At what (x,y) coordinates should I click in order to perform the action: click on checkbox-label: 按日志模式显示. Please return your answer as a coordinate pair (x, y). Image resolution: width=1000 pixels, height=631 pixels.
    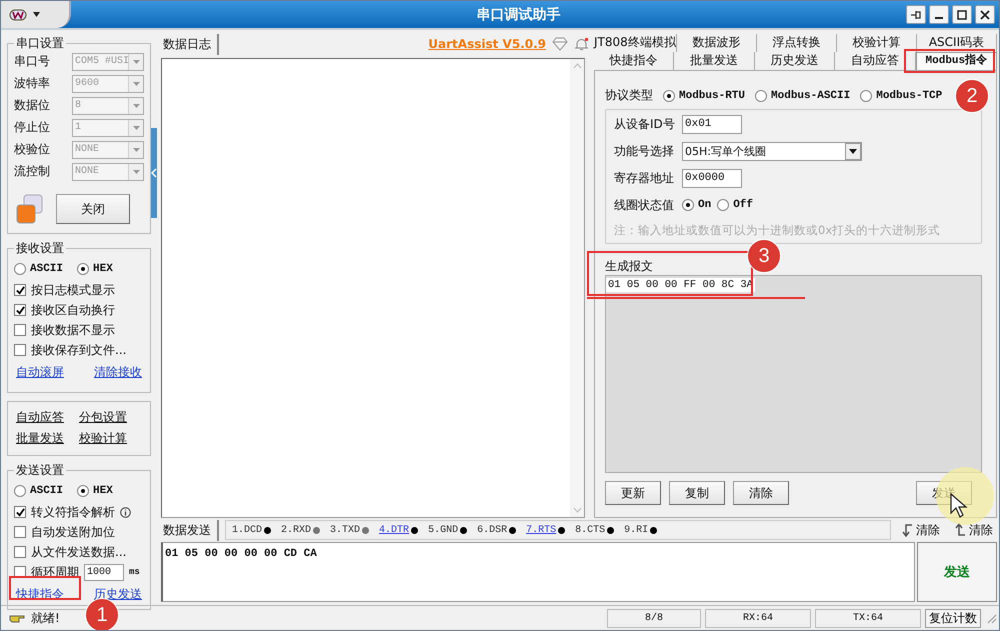
    Looking at the image, I should click on (73, 290).